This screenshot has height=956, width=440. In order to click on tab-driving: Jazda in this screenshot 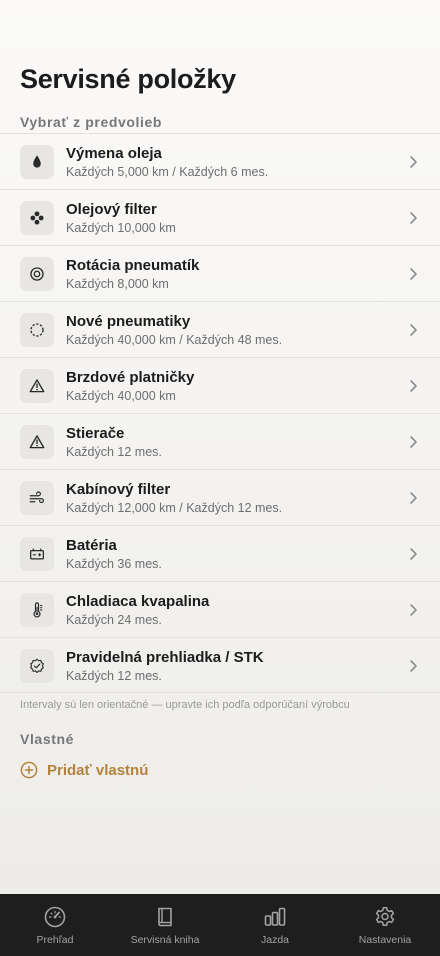, I will do `click(275, 925)`.